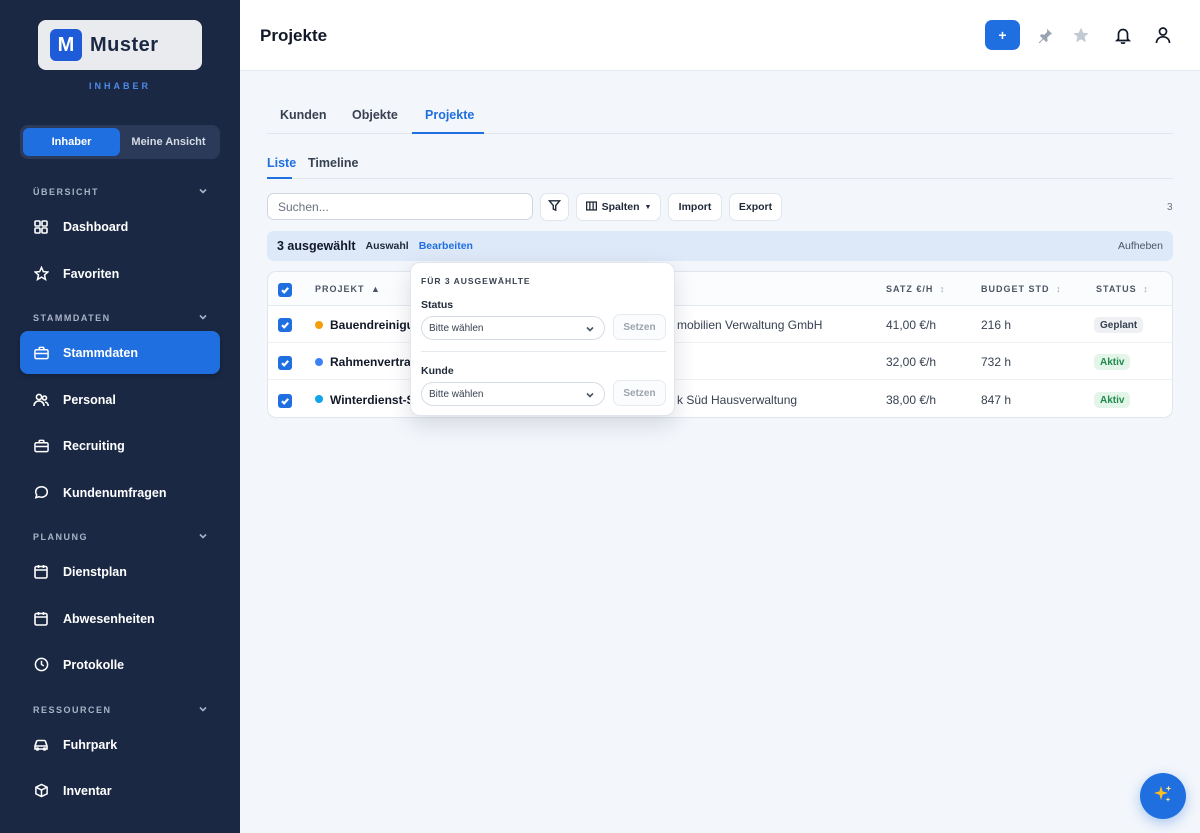 Image resolution: width=1200 pixels, height=833 pixels. What do you see at coordinates (695, 207) in the screenshot?
I see `import-button: Import` at bounding box center [695, 207].